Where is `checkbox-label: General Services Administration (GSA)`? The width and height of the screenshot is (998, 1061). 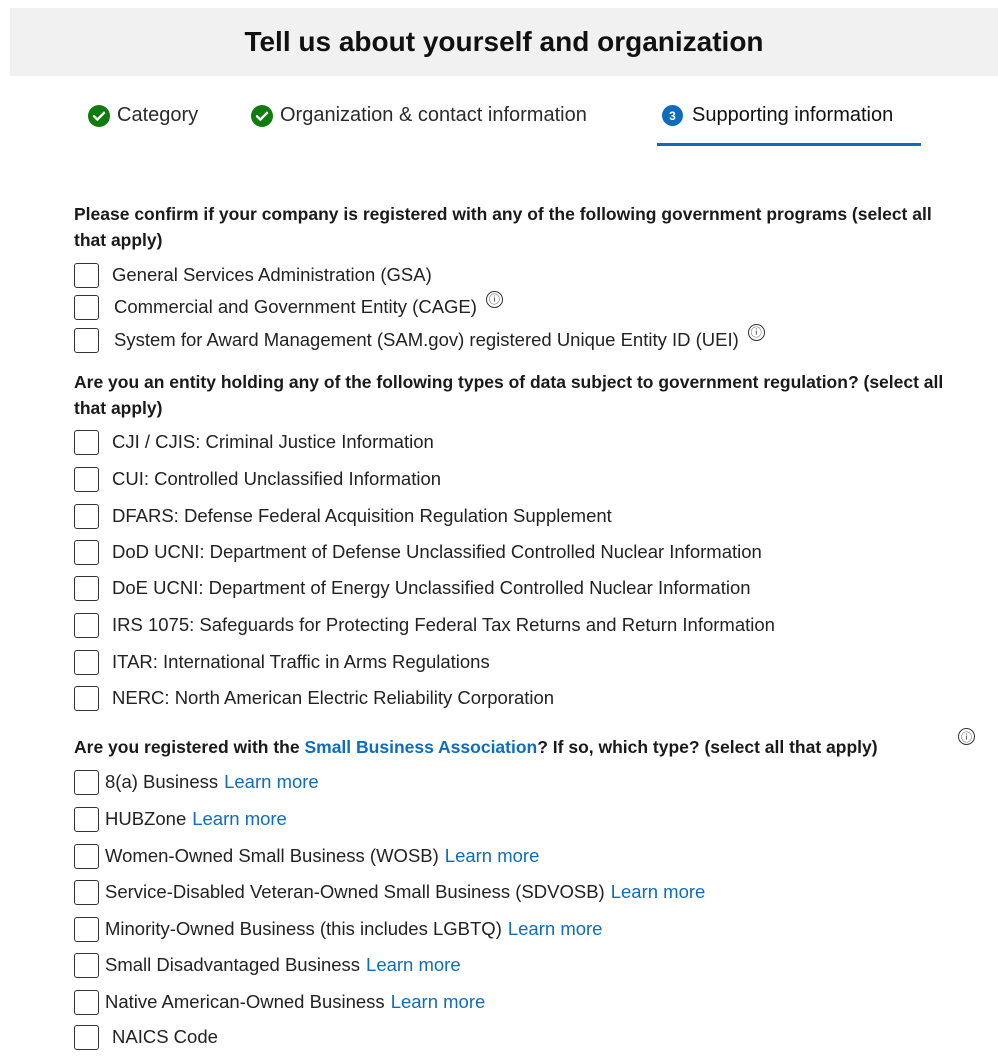 checkbox-label: General Services Administration (GSA) is located at coordinates (272, 274).